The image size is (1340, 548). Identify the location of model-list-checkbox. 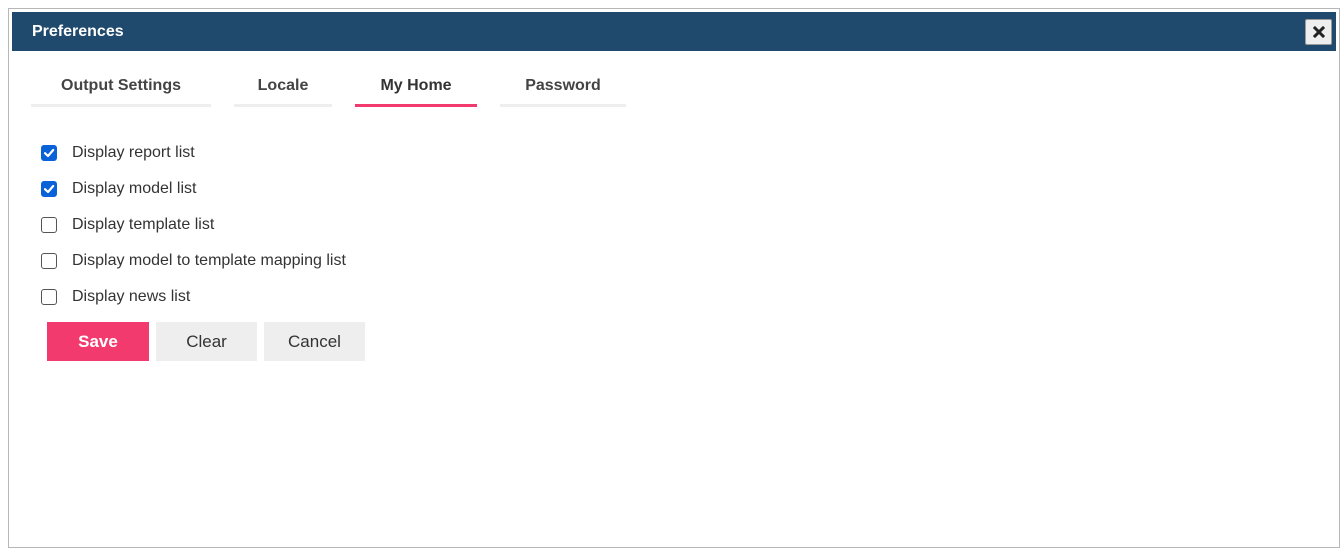
(49, 189).